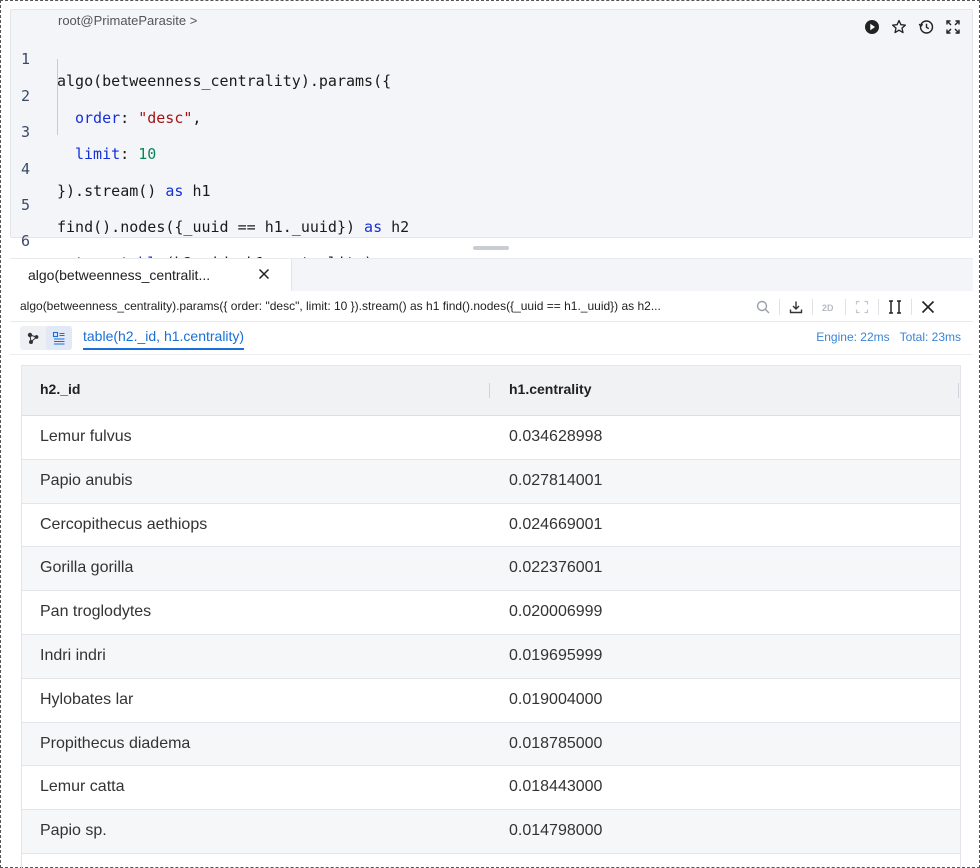 This screenshot has height=868, width=980. I want to click on cell-centrality: 0.022376001, so click(556, 568).